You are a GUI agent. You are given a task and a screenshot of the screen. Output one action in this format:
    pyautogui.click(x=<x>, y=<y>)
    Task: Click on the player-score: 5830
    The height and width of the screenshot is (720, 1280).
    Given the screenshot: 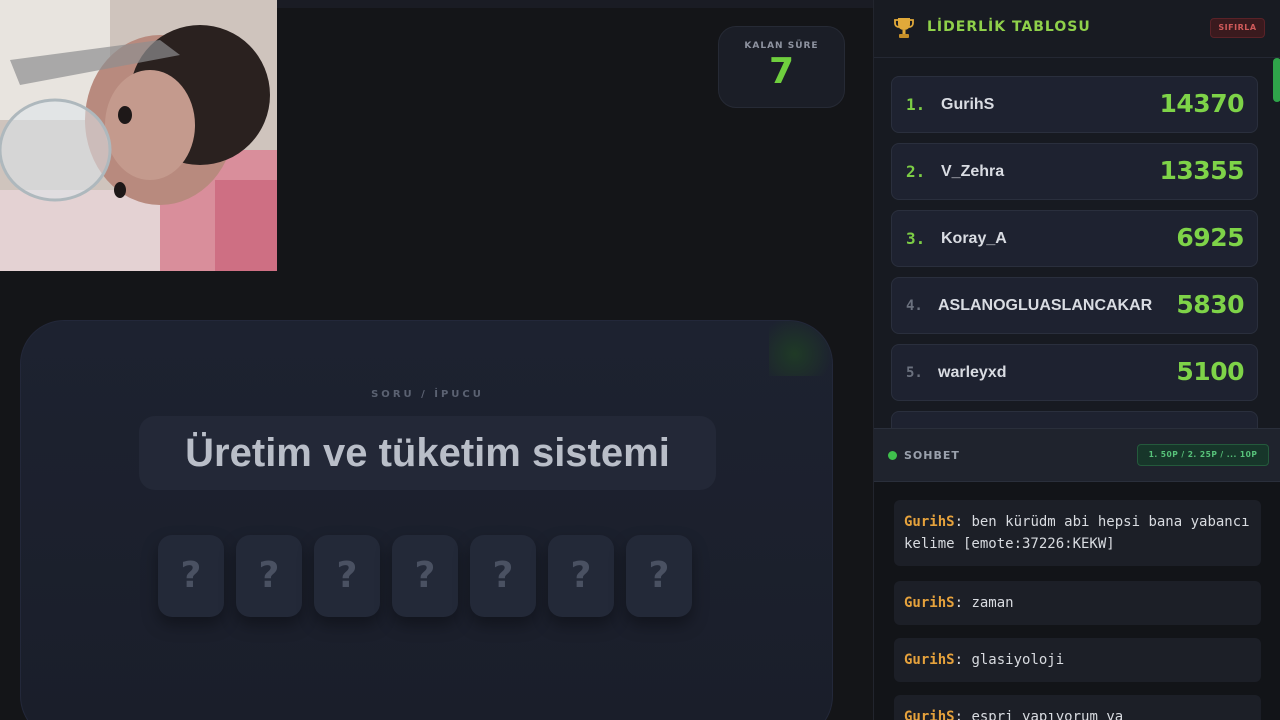 What is the action you would take?
    pyautogui.click(x=1210, y=304)
    